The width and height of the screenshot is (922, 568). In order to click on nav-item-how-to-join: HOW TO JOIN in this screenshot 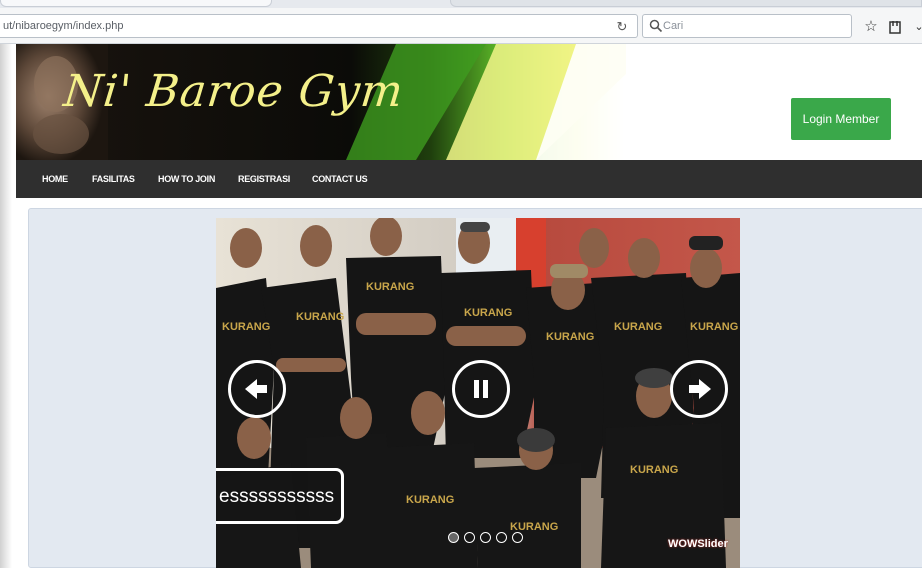, I will do `click(186, 179)`.